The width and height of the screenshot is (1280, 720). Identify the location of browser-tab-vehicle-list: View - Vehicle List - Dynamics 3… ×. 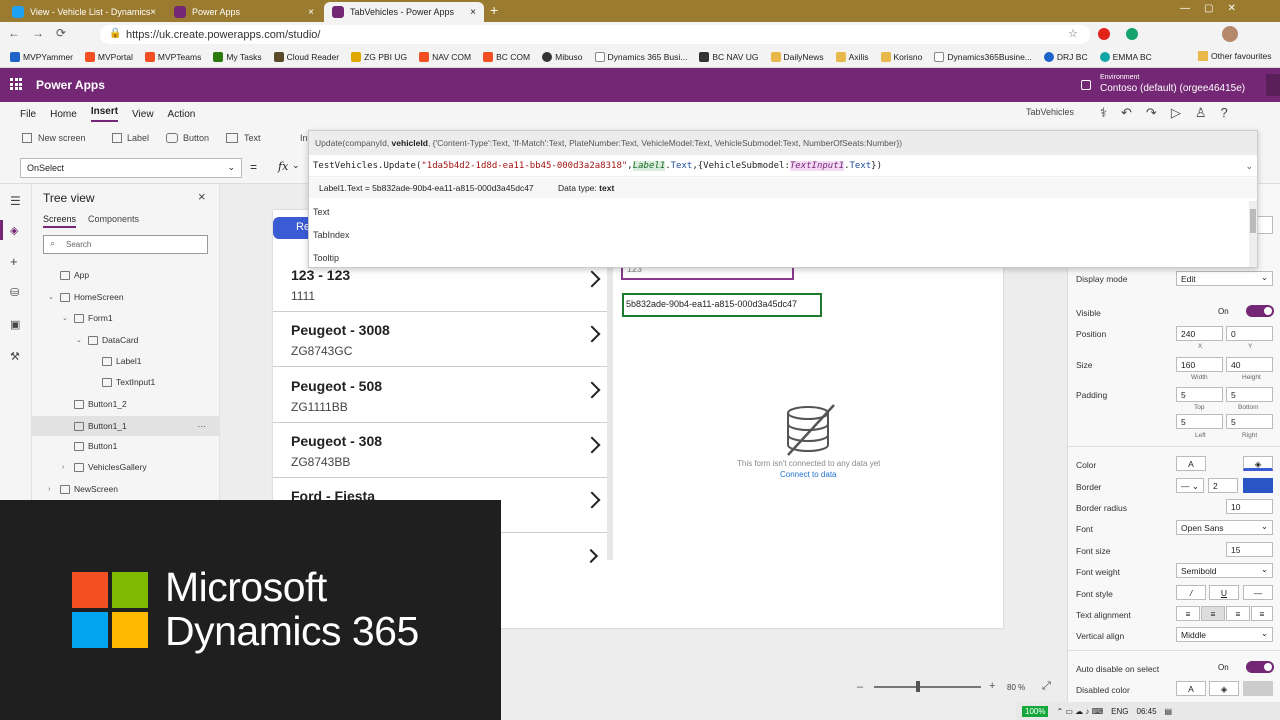
(84, 12).